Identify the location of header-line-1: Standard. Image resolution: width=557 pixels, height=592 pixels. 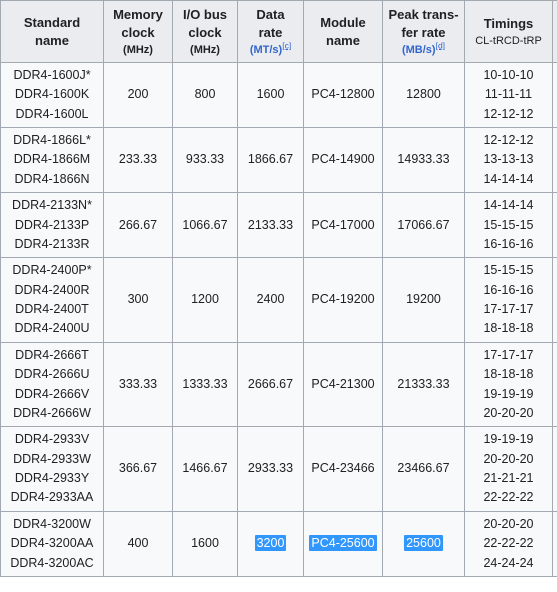
(52, 23).